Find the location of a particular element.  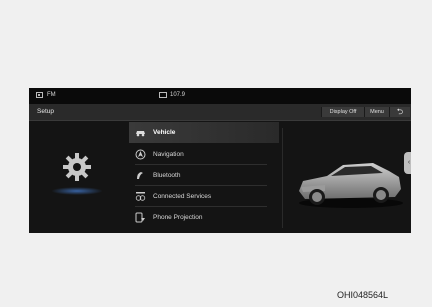

title-bar: Setup Display Off Menu ⮌ is located at coordinates (220, 112).